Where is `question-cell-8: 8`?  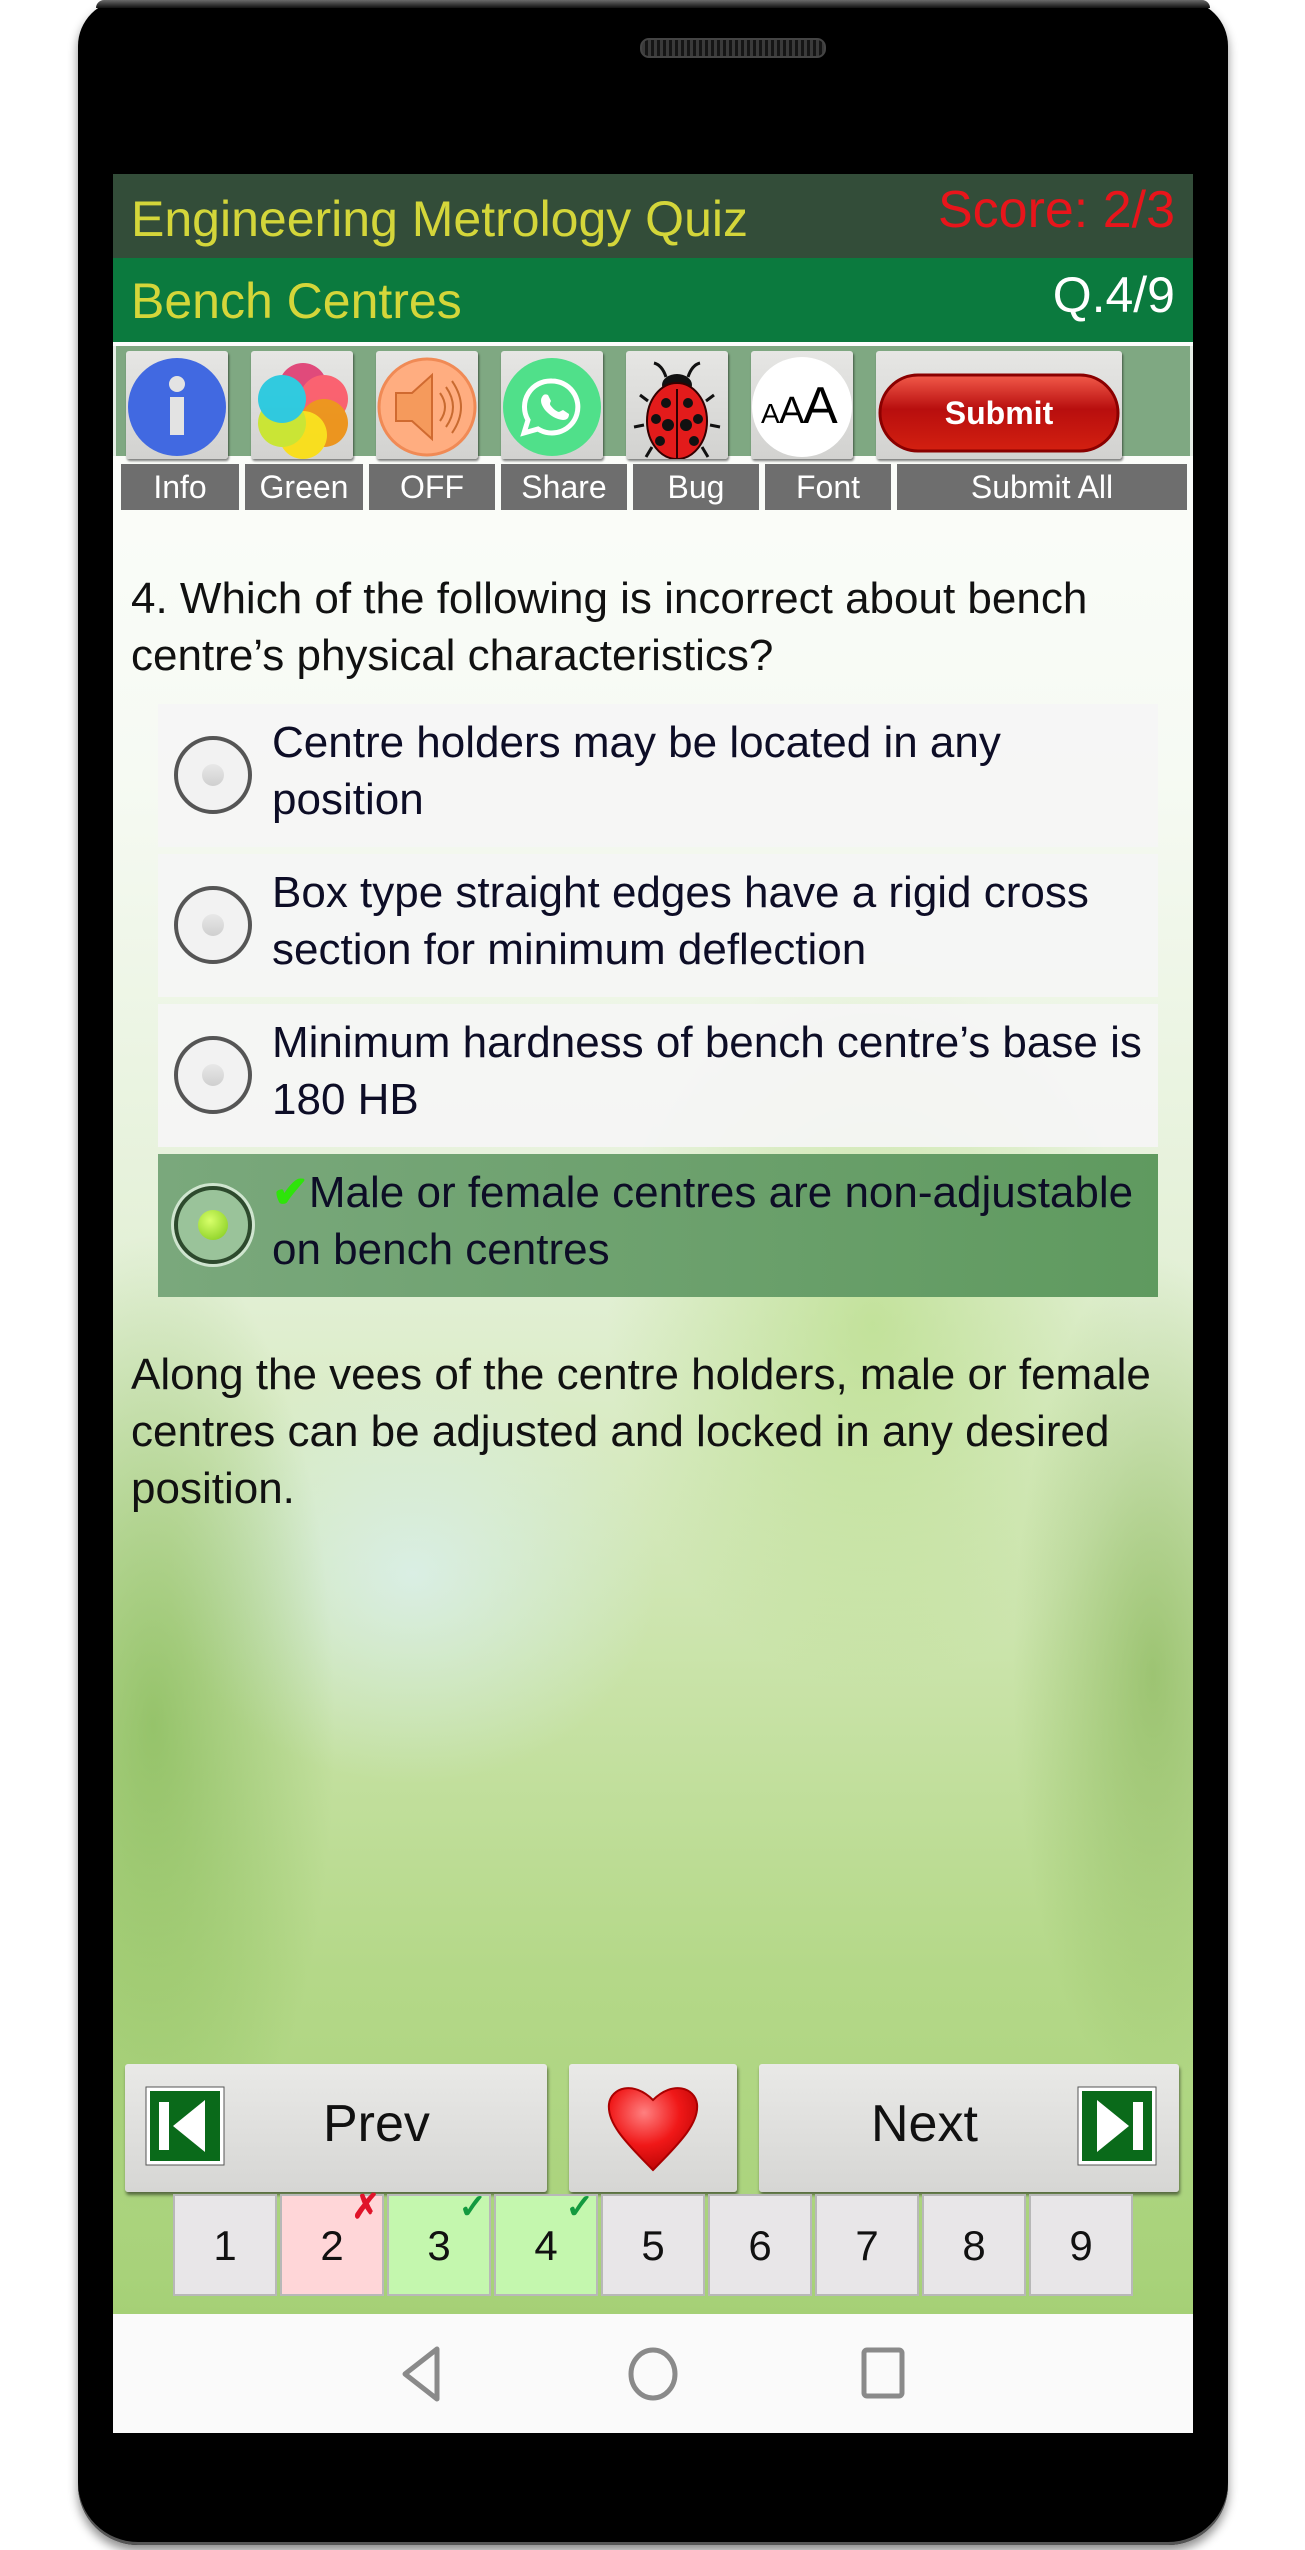
question-cell-8: 8 is located at coordinates (974, 2245).